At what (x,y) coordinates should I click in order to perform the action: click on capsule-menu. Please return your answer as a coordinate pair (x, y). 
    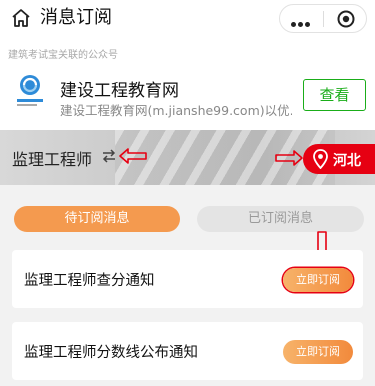
    Looking at the image, I should click on (323, 18).